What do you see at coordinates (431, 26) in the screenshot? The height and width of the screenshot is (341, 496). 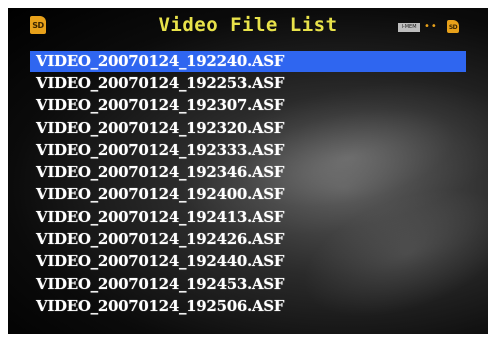 I see `transfer-arrows-icon: ••` at bounding box center [431, 26].